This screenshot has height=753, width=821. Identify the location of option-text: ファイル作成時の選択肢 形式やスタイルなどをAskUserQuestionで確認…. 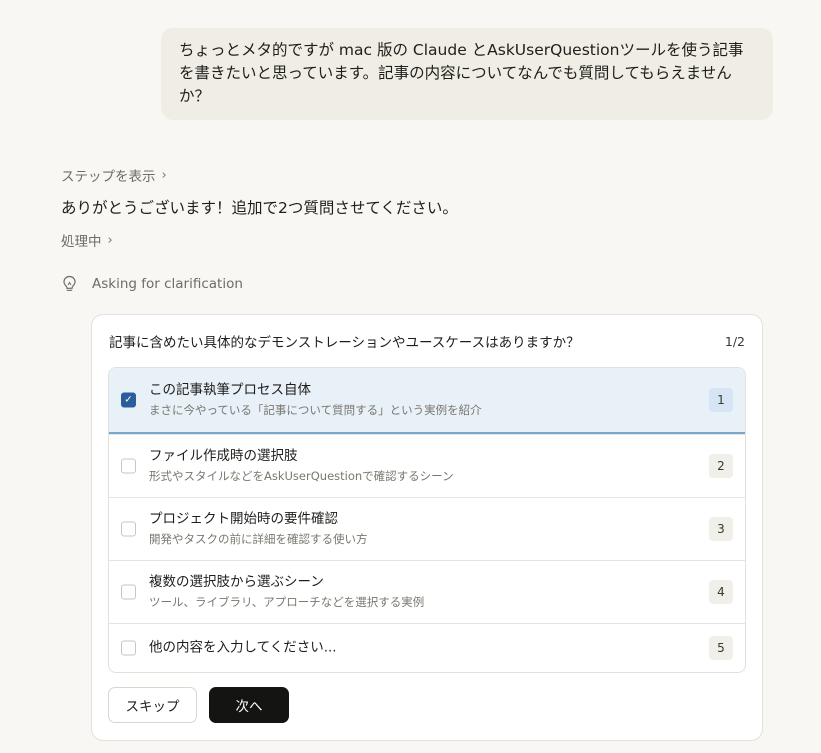
(417, 466).